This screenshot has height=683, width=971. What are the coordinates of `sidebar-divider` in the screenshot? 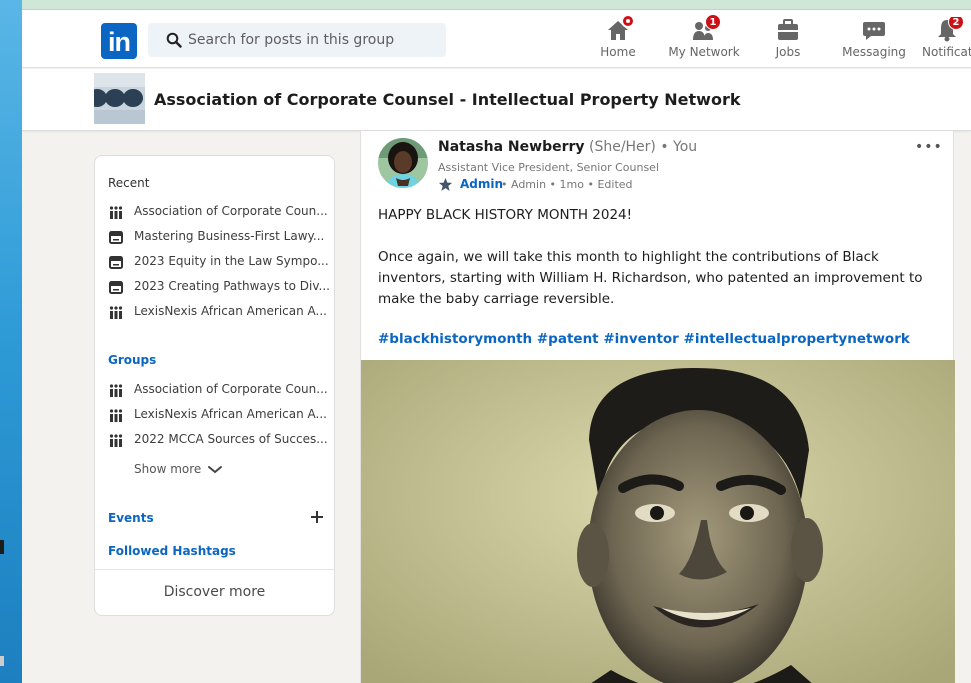 It's located at (214, 569).